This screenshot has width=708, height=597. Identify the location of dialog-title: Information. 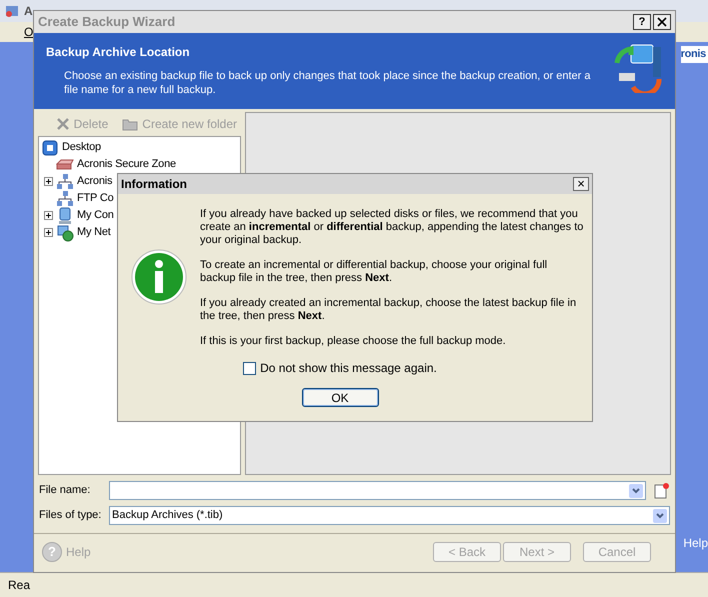
(154, 184).